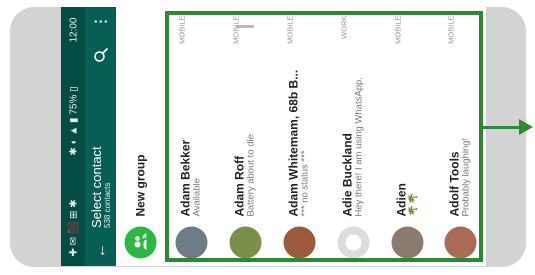  Describe the element at coordinates (140, 136) in the screenshot. I see `new-group-row: New group` at that location.